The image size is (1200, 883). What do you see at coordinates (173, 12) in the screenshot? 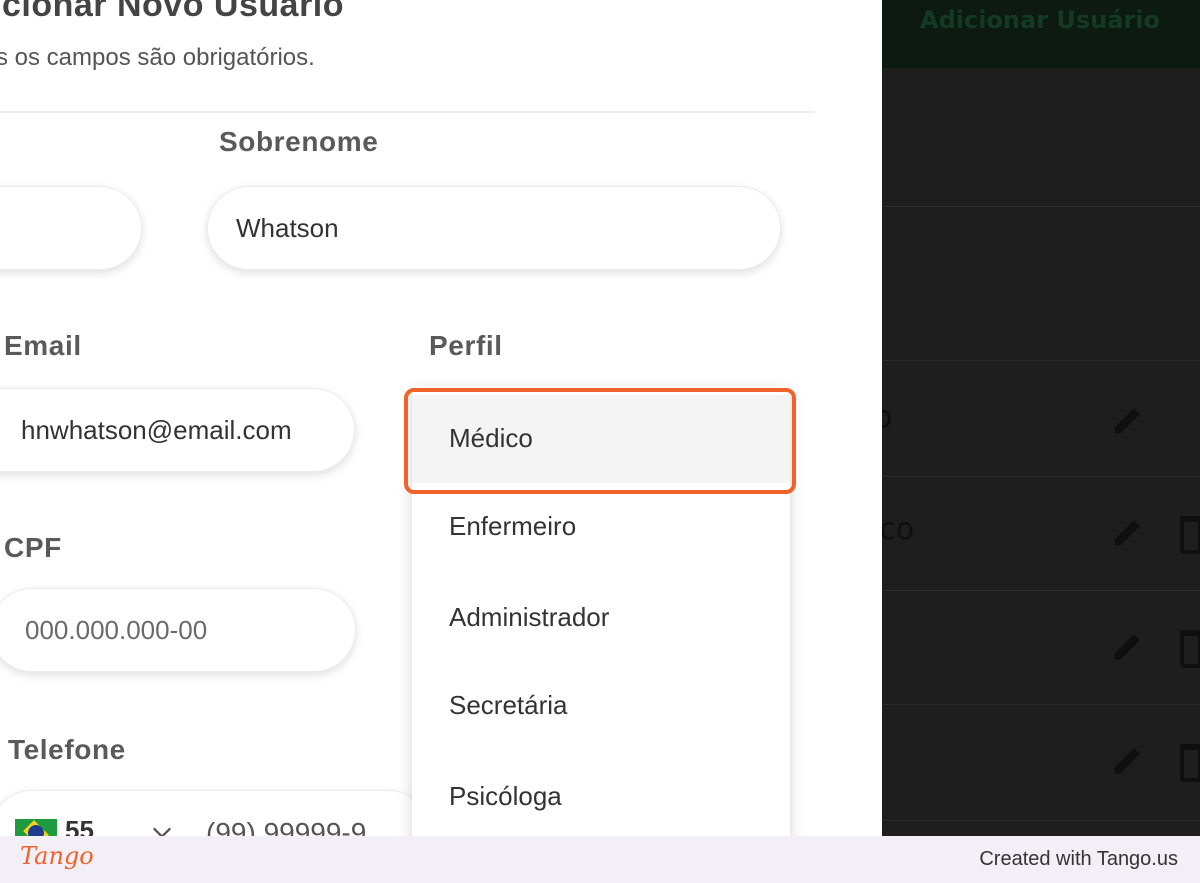
I see `modal-title: cionar Novo Usuário` at bounding box center [173, 12].